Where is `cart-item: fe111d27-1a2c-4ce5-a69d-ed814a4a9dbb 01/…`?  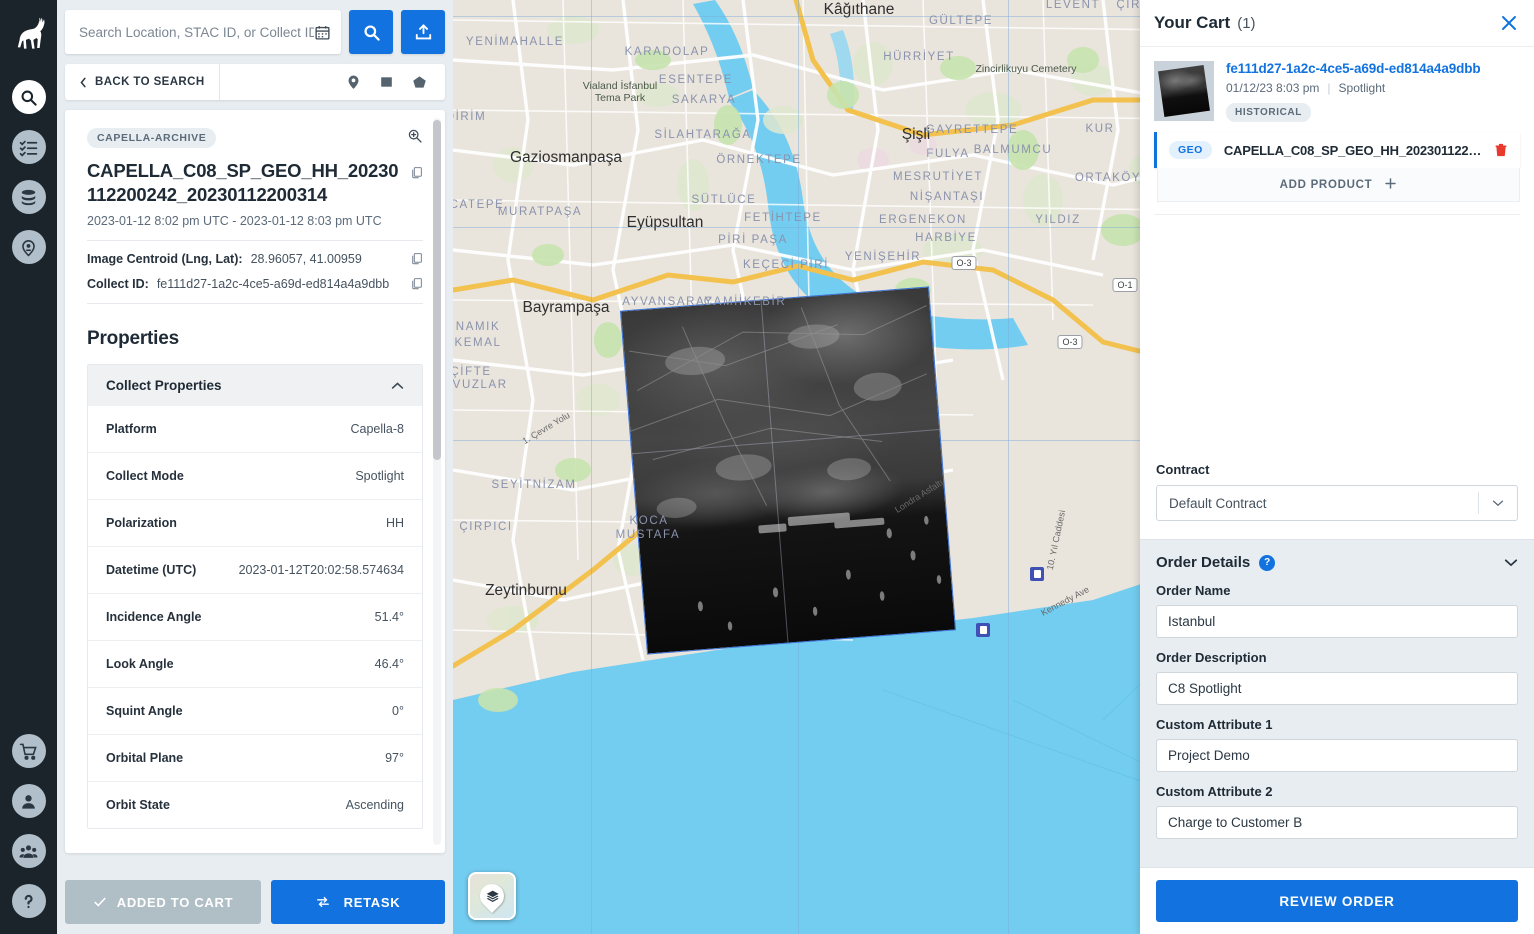
cart-item: fe111d27-1a2c-4ce5-a69d-ed814a4a9dbb 01/… is located at coordinates (1337, 131).